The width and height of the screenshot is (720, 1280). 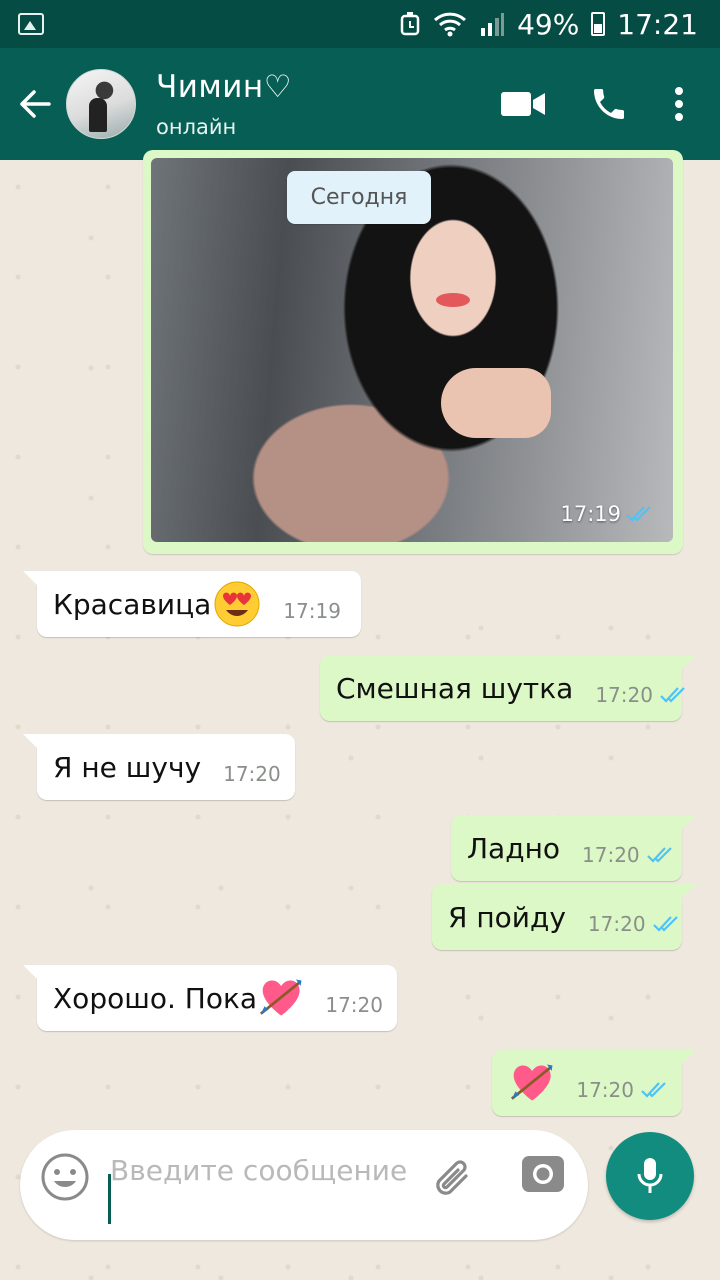 What do you see at coordinates (31, 24) in the screenshot?
I see `gallery-notification-icon` at bounding box center [31, 24].